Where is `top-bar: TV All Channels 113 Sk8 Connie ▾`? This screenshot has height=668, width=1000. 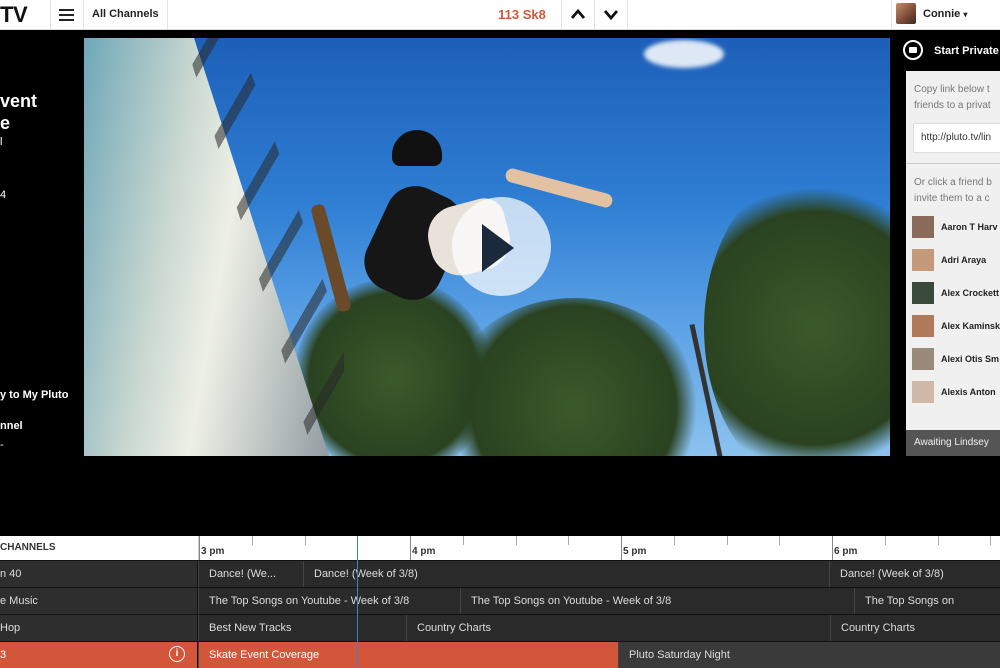
top-bar: TV All Channels 113 Sk8 Connie ▾ is located at coordinates (500, 15).